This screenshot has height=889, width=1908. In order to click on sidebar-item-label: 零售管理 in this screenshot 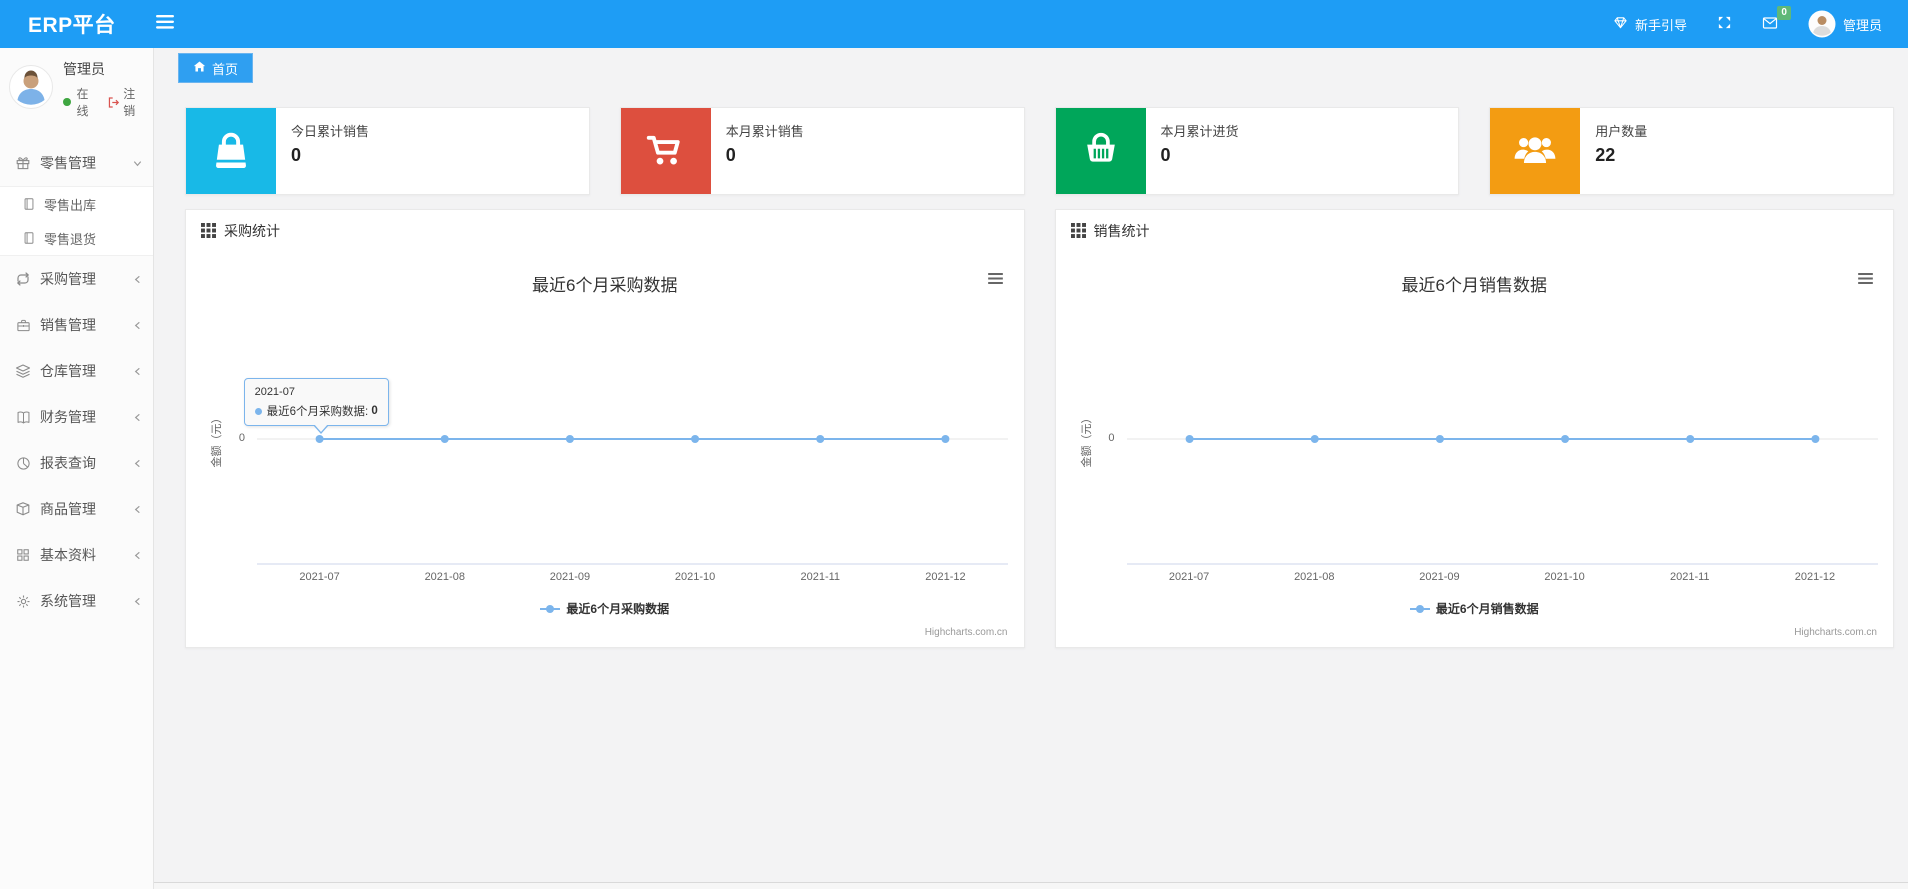, I will do `click(68, 163)`.